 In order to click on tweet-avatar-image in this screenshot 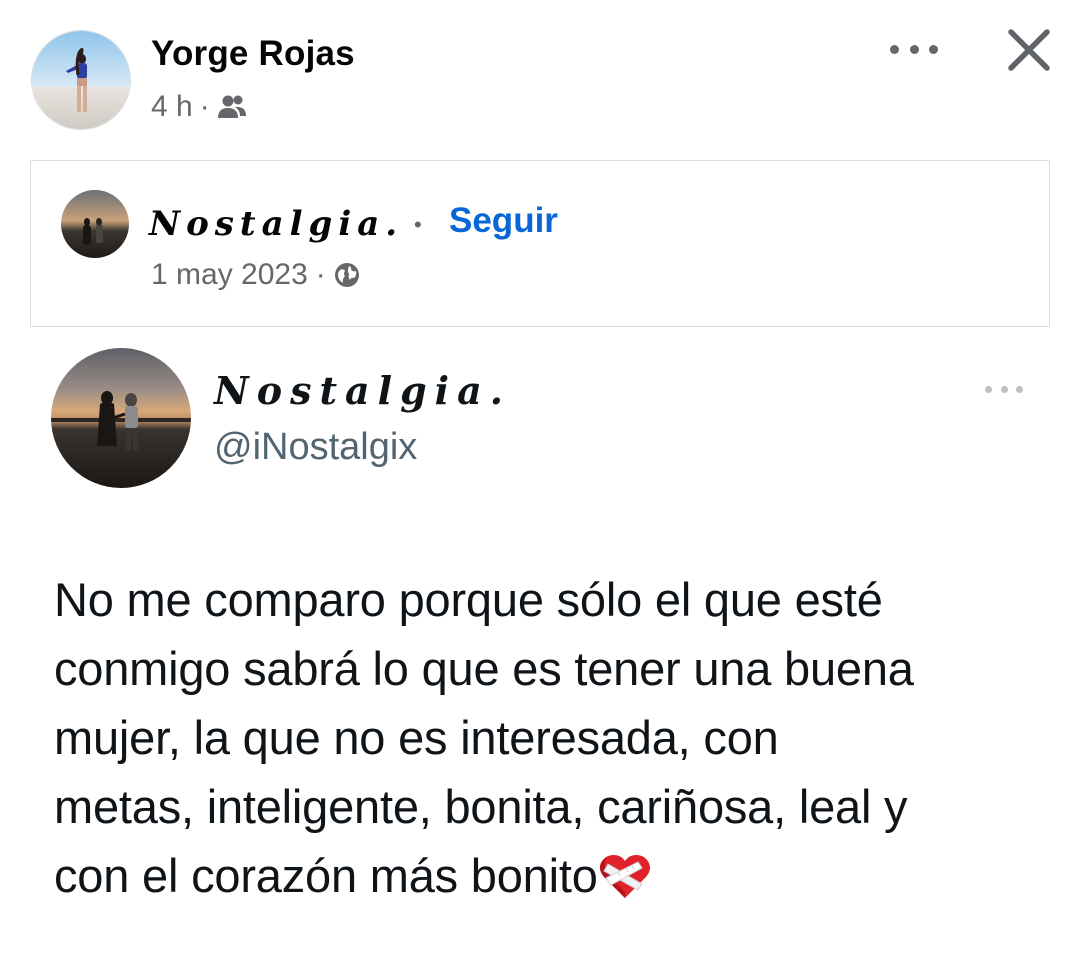, I will do `click(121, 418)`.